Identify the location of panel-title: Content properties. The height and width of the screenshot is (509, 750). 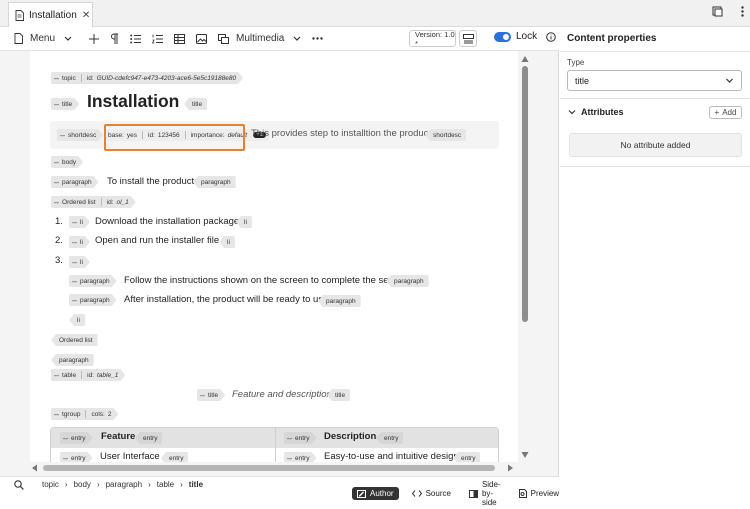
(612, 38).